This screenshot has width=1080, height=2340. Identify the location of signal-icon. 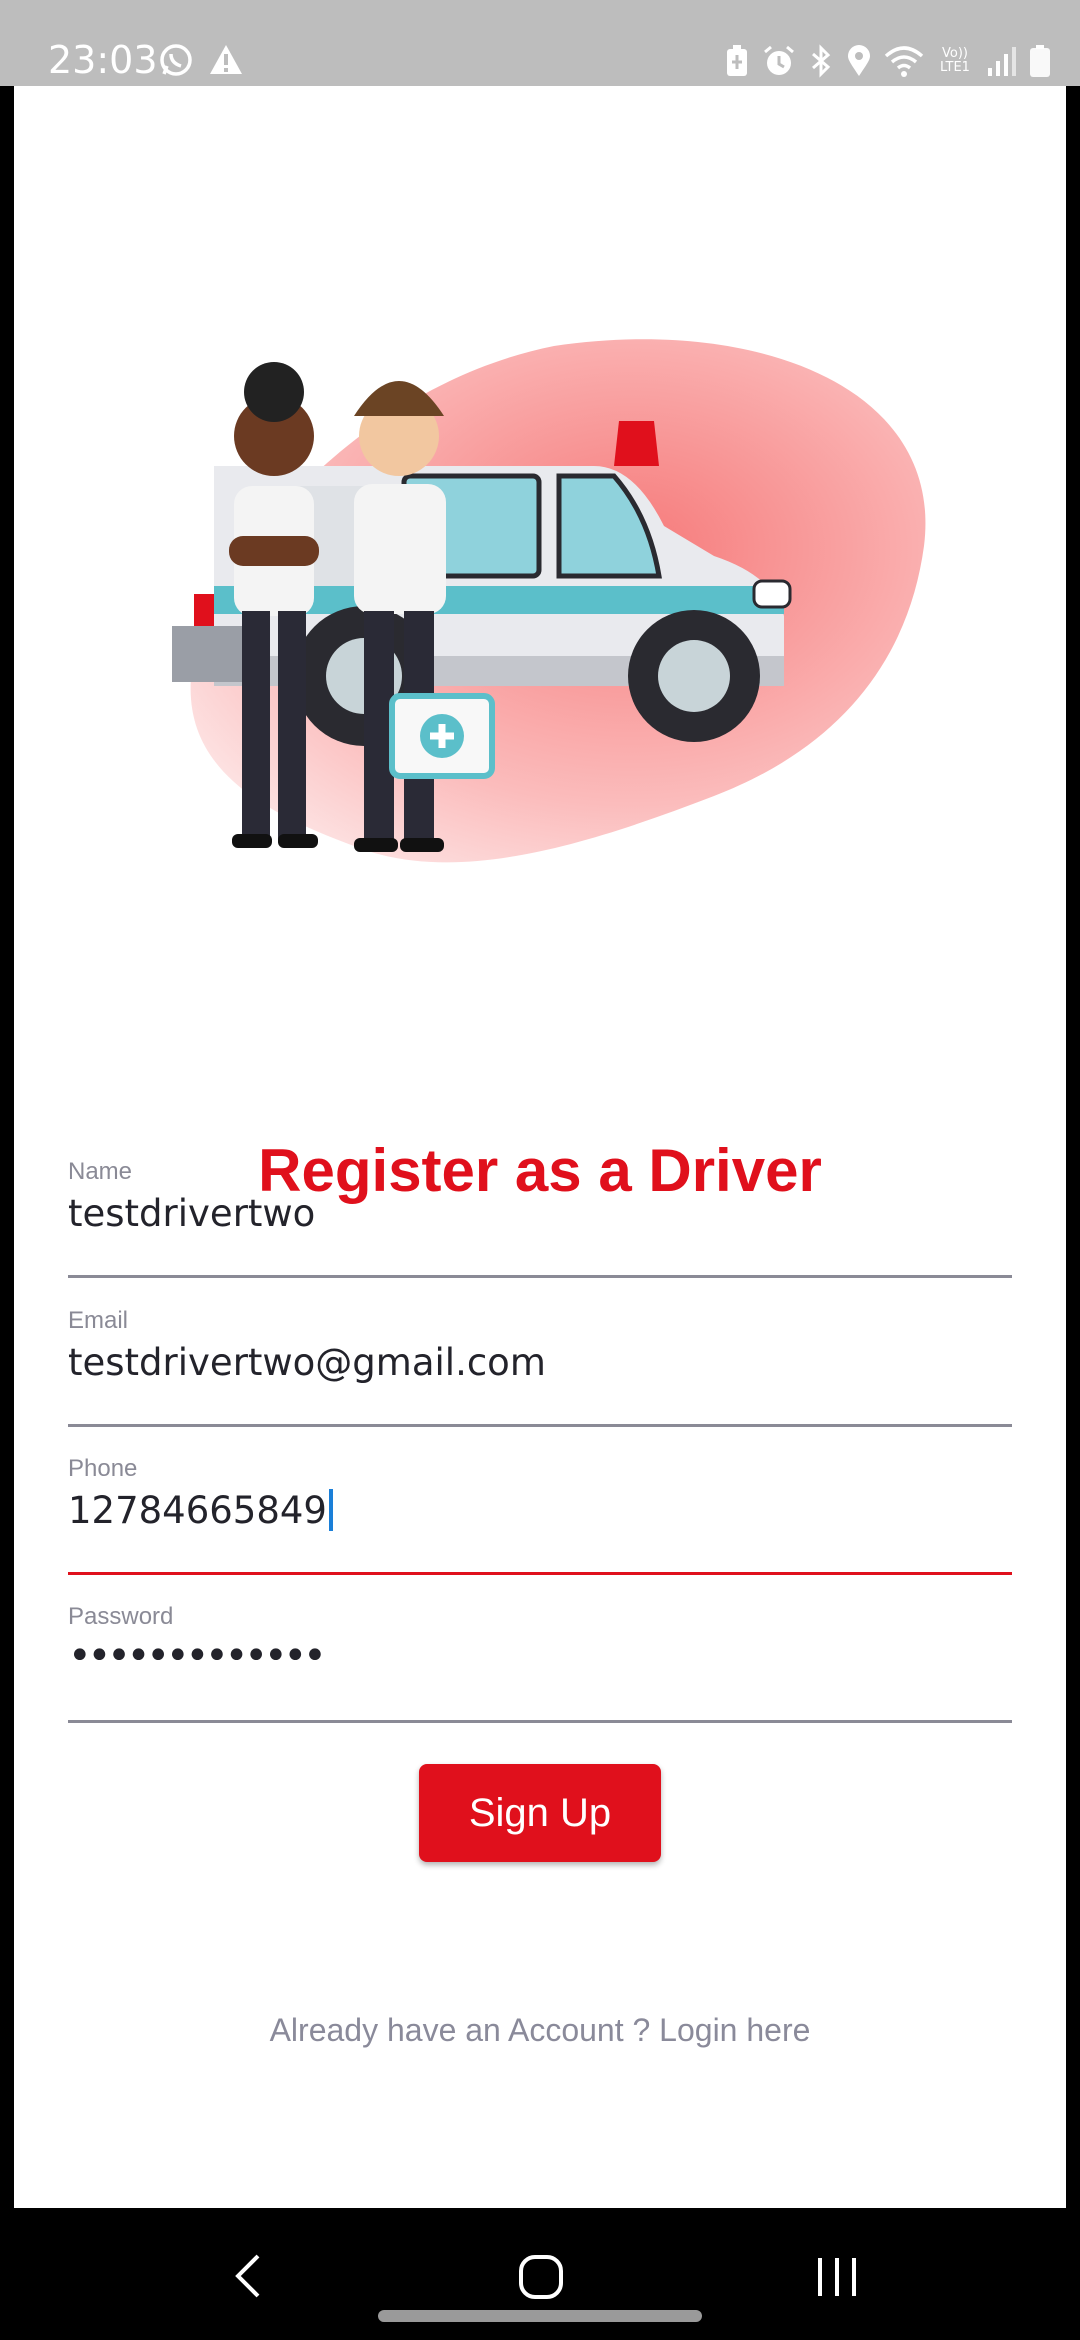
(1002, 61).